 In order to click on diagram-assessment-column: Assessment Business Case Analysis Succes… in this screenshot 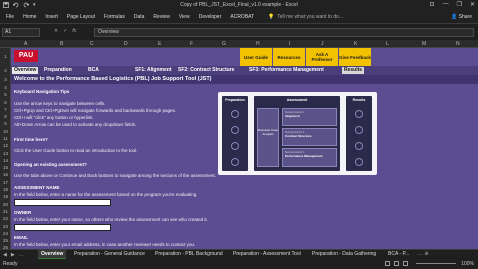, I will do `click(297, 133)`.